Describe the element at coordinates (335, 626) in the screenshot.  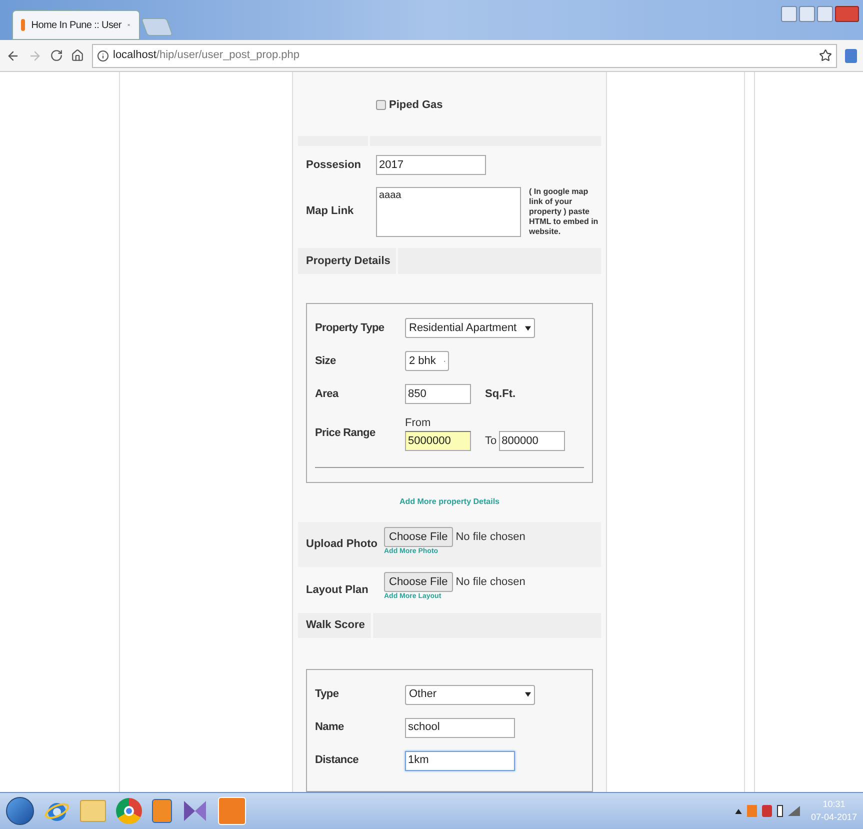
I see `section-title: Walk Score` at that location.